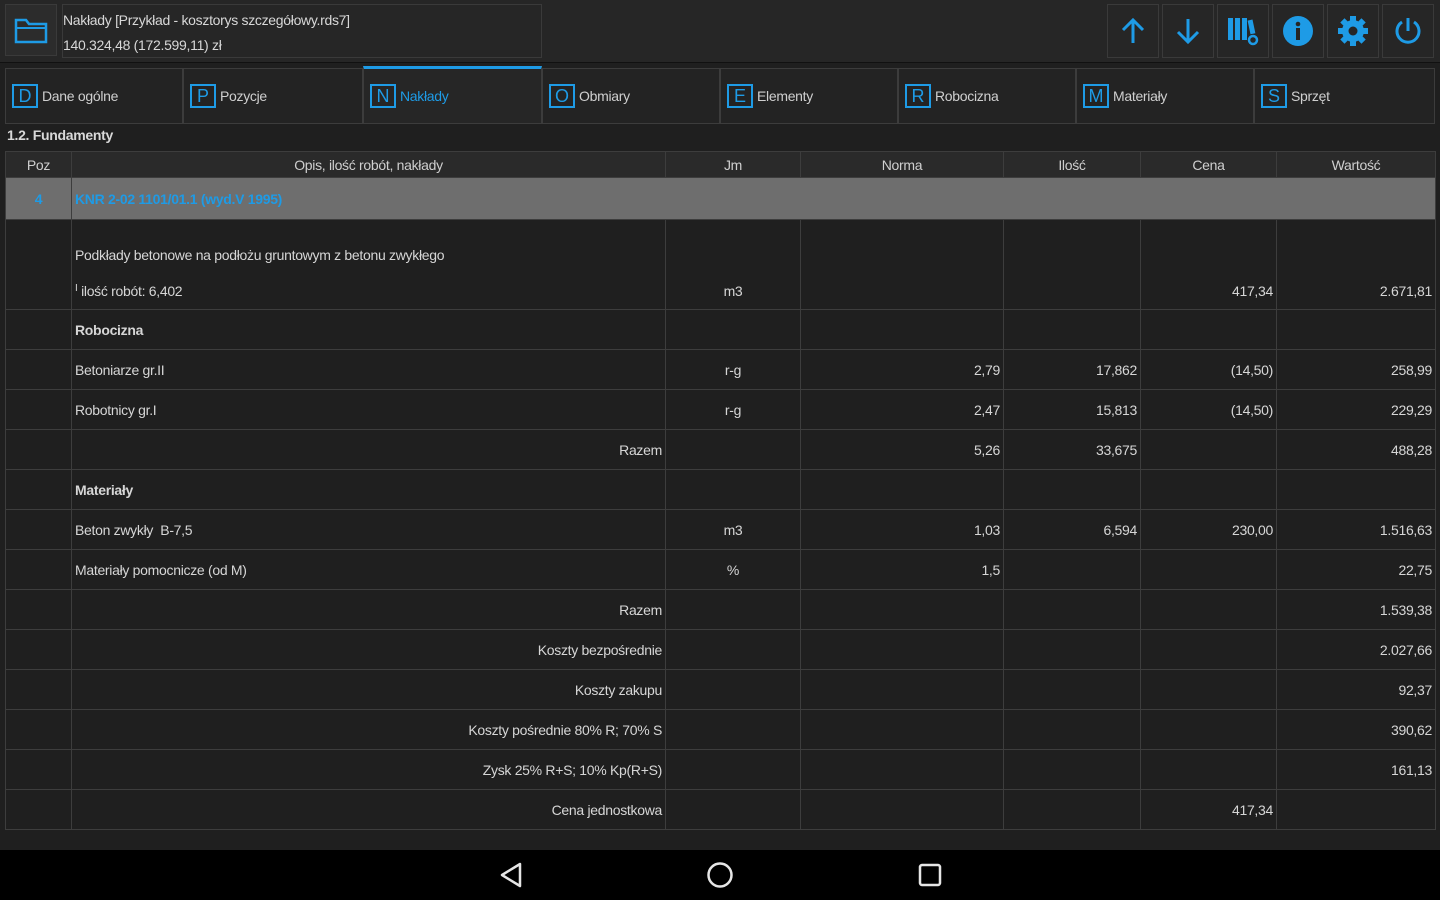  What do you see at coordinates (1274, 96) in the screenshot?
I see `tab-letter: S` at bounding box center [1274, 96].